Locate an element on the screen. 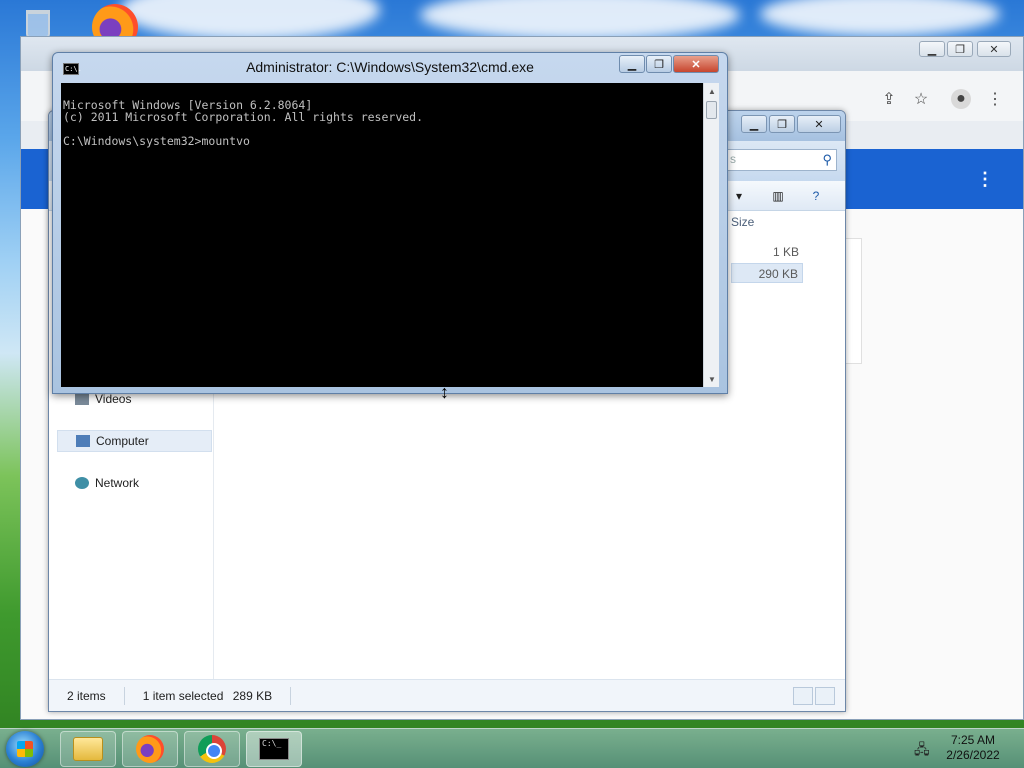  explorer-minimize-button: ▁ is located at coordinates (754, 124).